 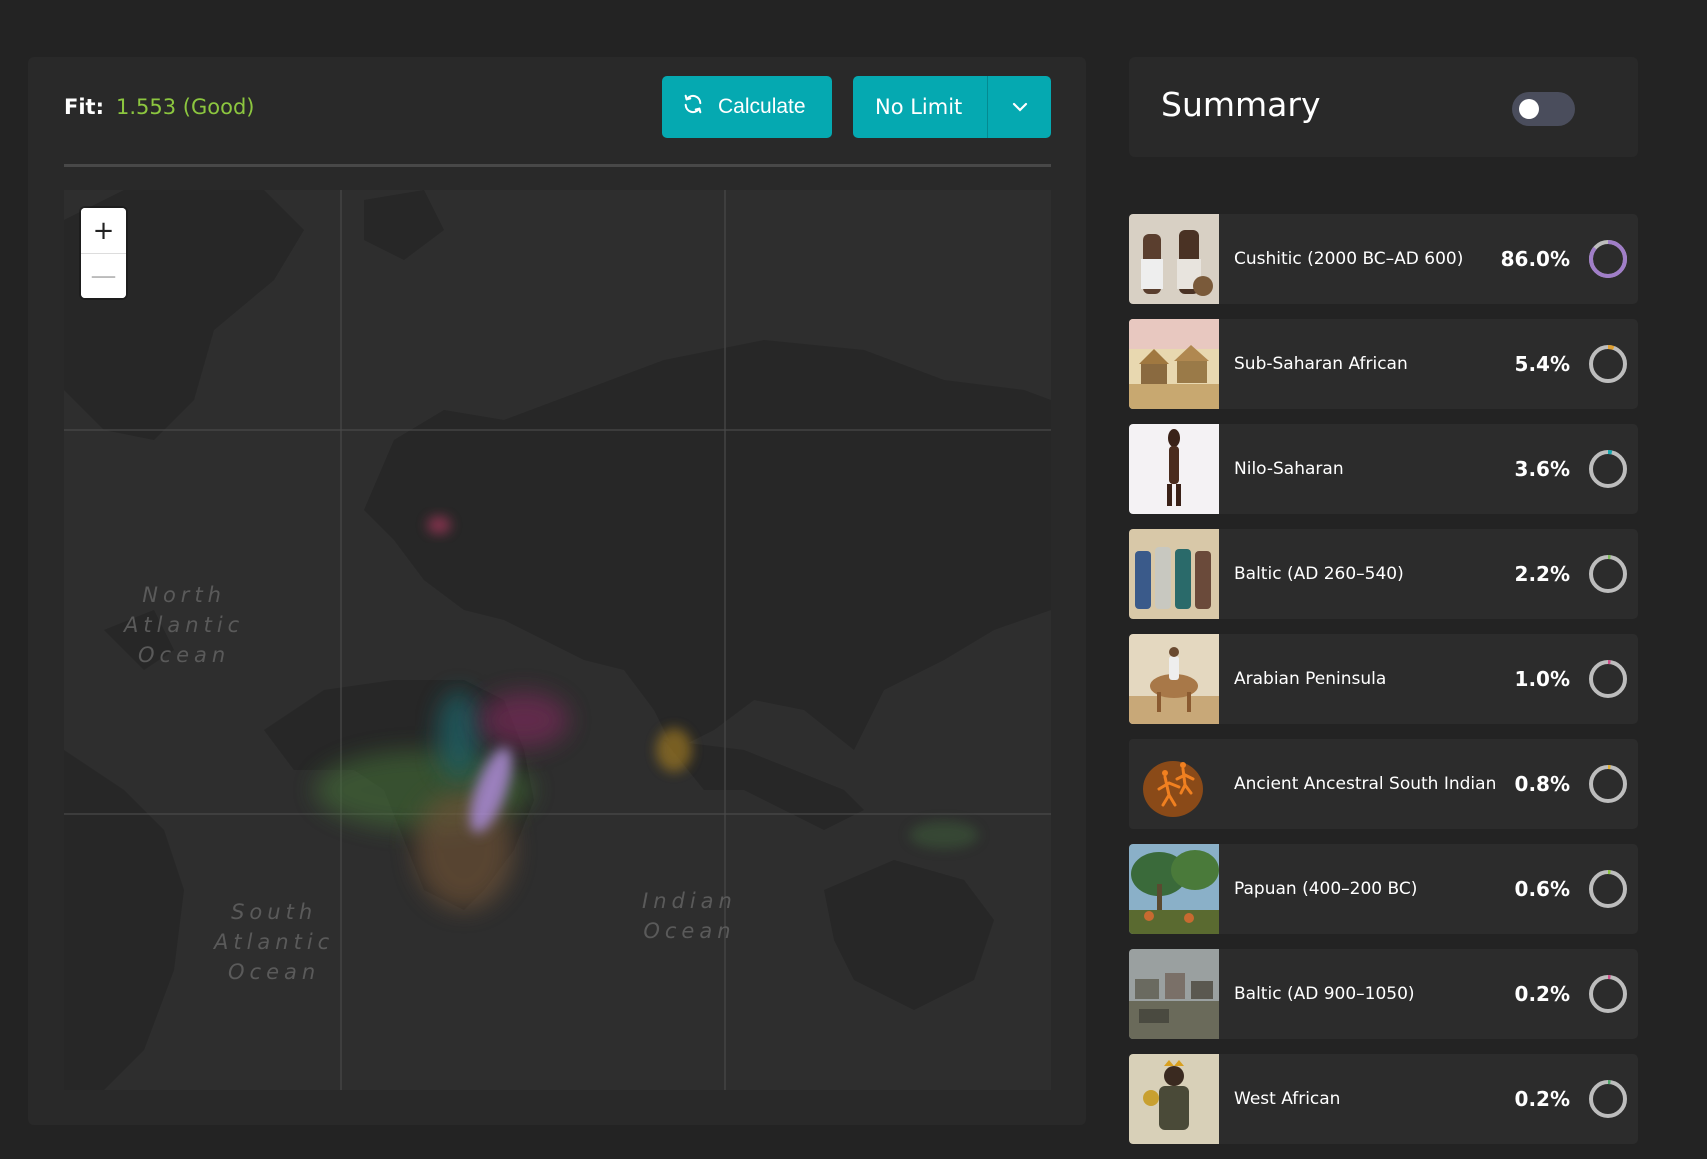 What do you see at coordinates (1542, 574) in the screenshot?
I see `population-percent: 2.2%` at bounding box center [1542, 574].